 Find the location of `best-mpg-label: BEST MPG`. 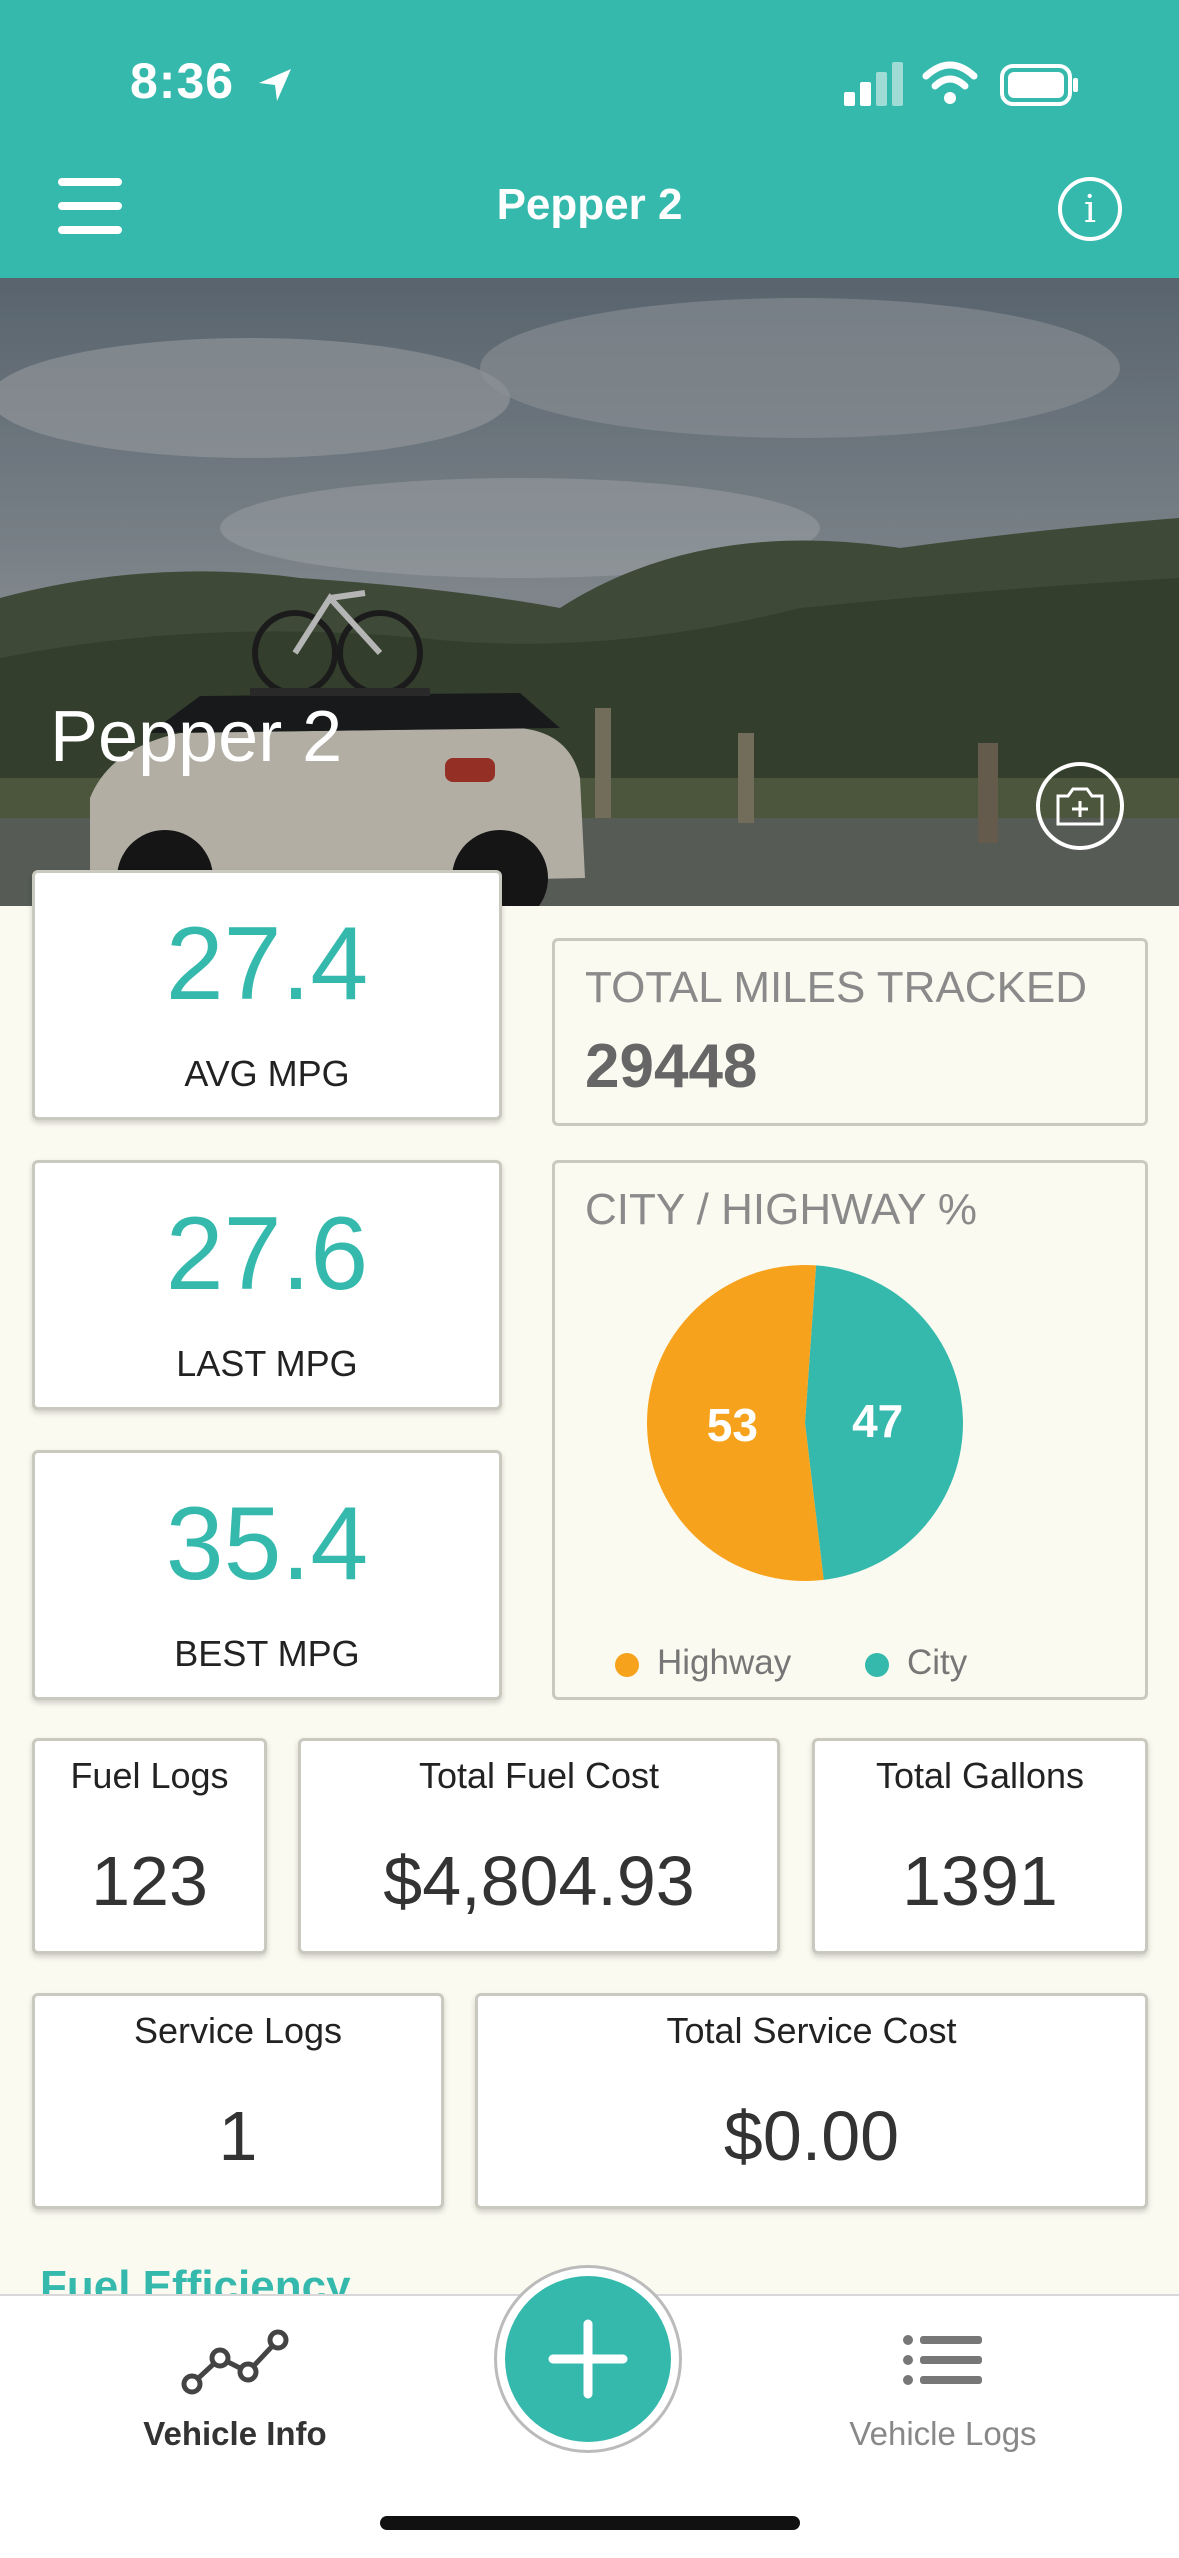

best-mpg-label: BEST MPG is located at coordinates (267, 1653).